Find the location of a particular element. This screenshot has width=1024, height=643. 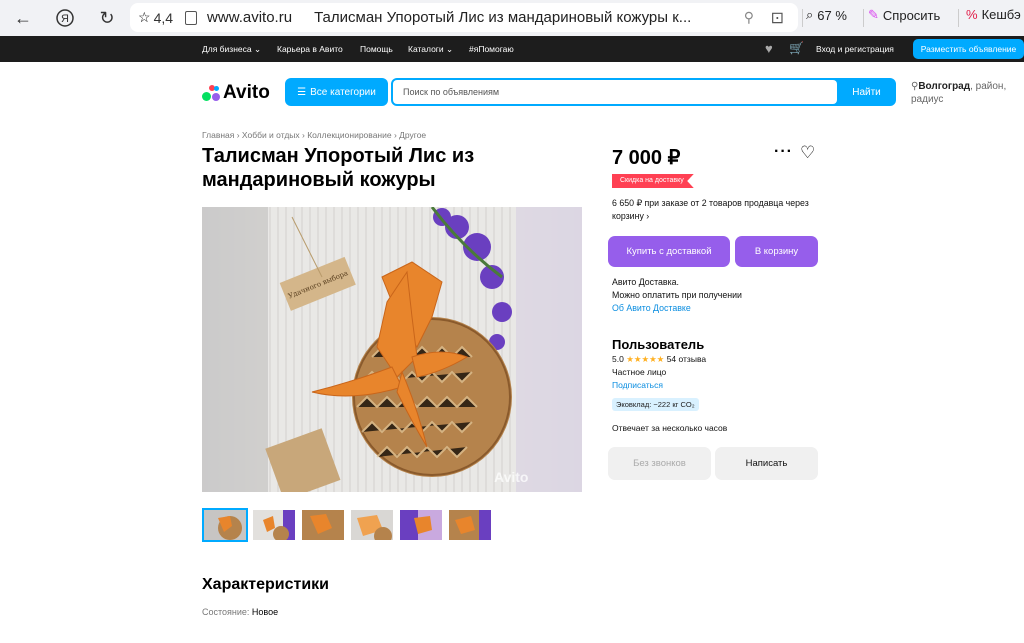

menu-icon: ☰ is located at coordinates (302, 92).